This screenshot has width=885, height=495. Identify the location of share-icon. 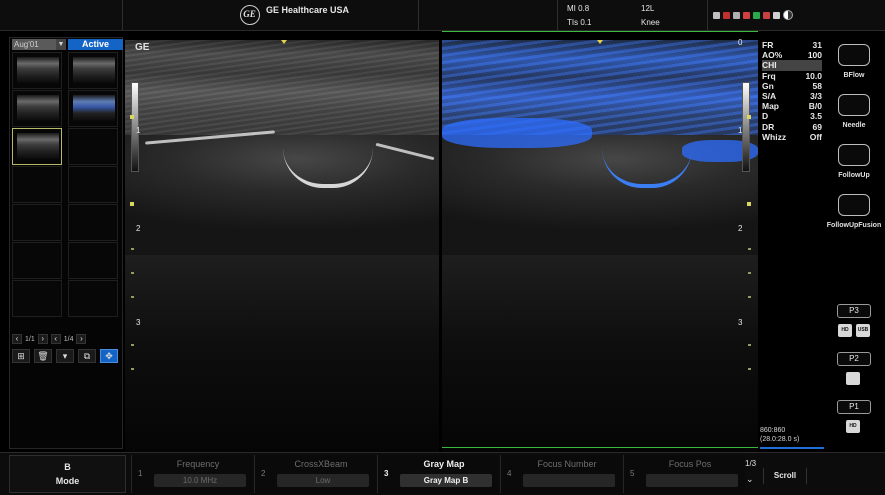
(756, 15).